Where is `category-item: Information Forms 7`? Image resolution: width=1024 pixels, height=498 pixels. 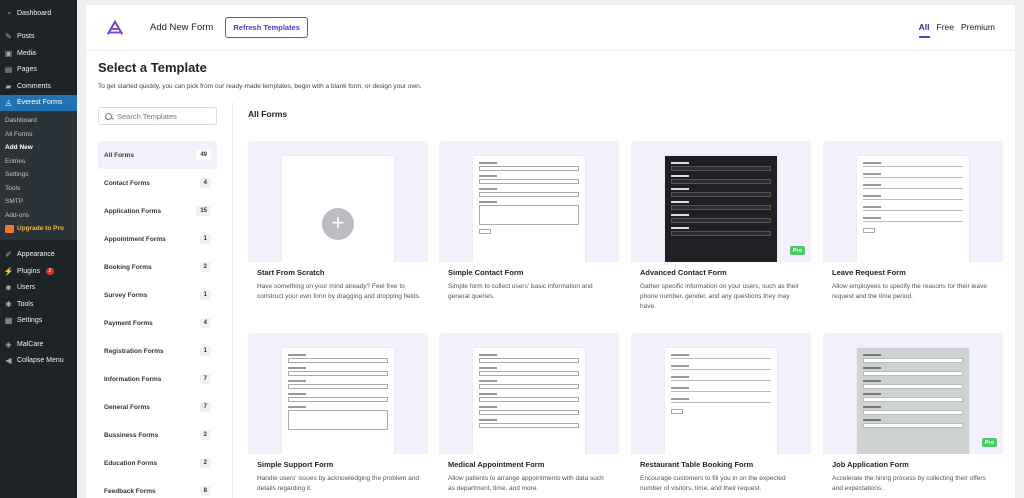 category-item: Information Forms 7 is located at coordinates (157, 379).